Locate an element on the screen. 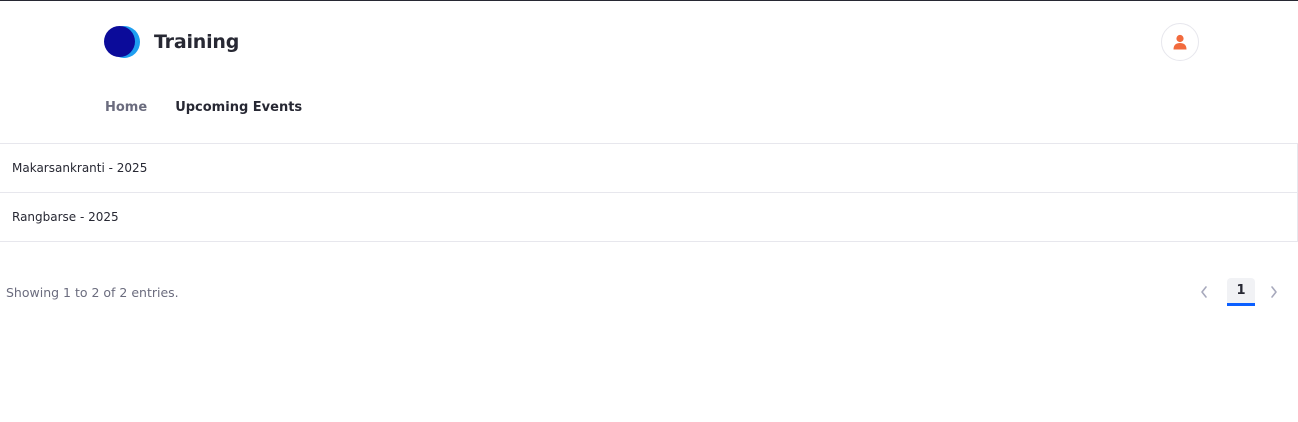  pagination-summary: Showing 1 to 2 of 2 entries. is located at coordinates (92, 292).